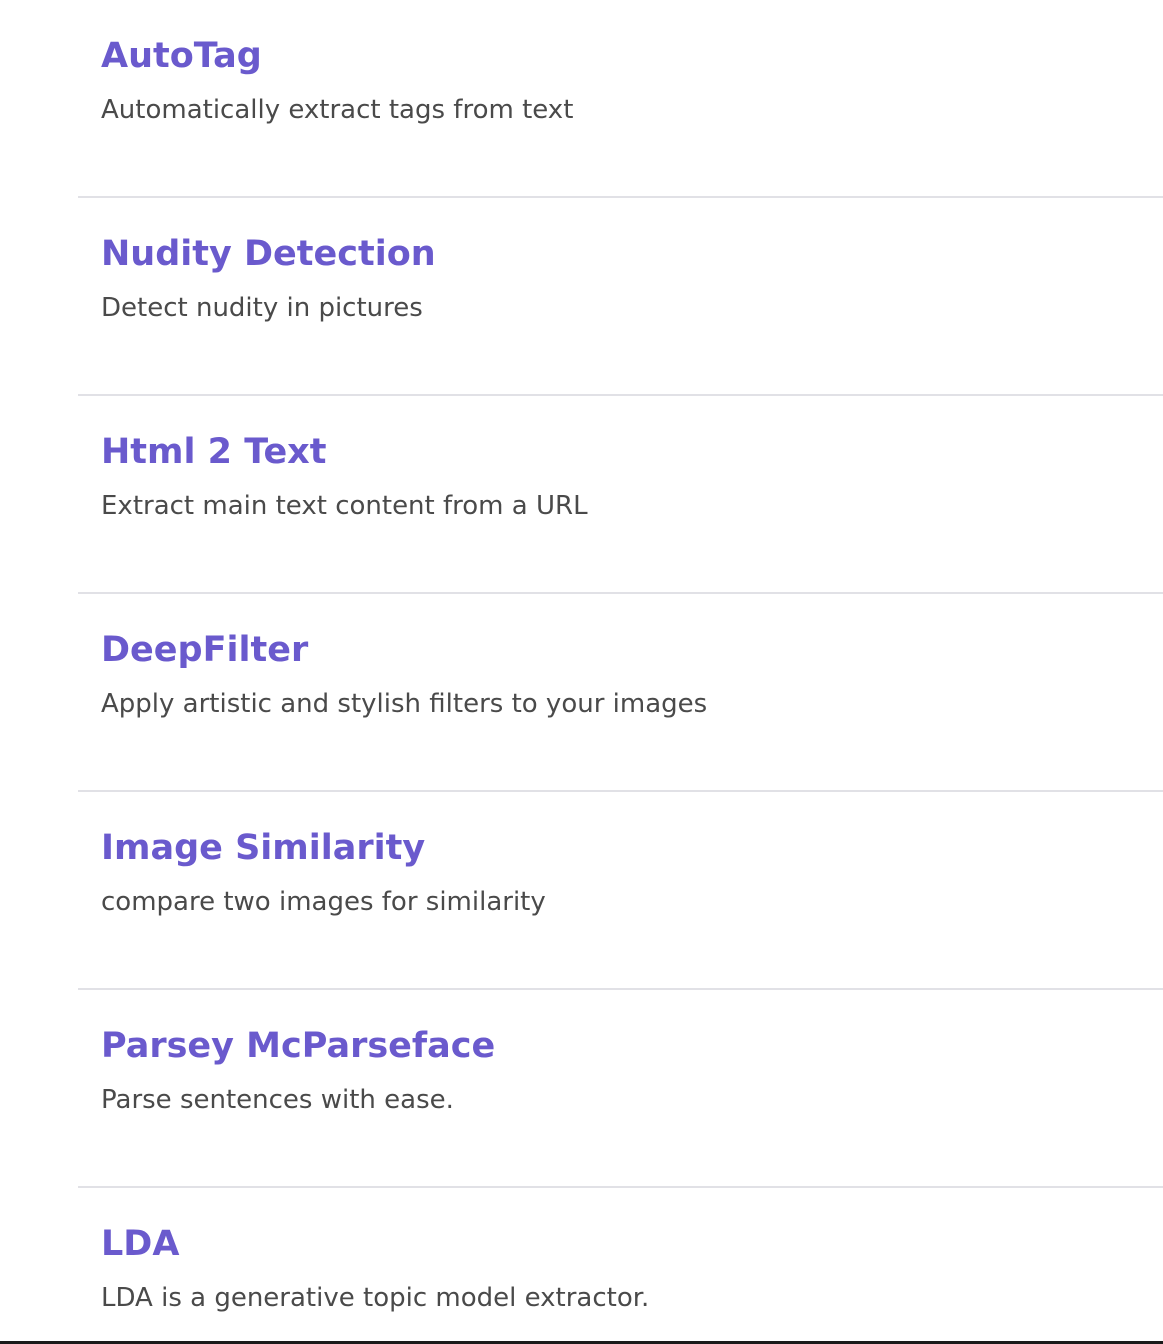 The width and height of the screenshot is (1163, 1344). What do you see at coordinates (277, 1100) in the screenshot?
I see `service-description: Parse sentences with ease.` at bounding box center [277, 1100].